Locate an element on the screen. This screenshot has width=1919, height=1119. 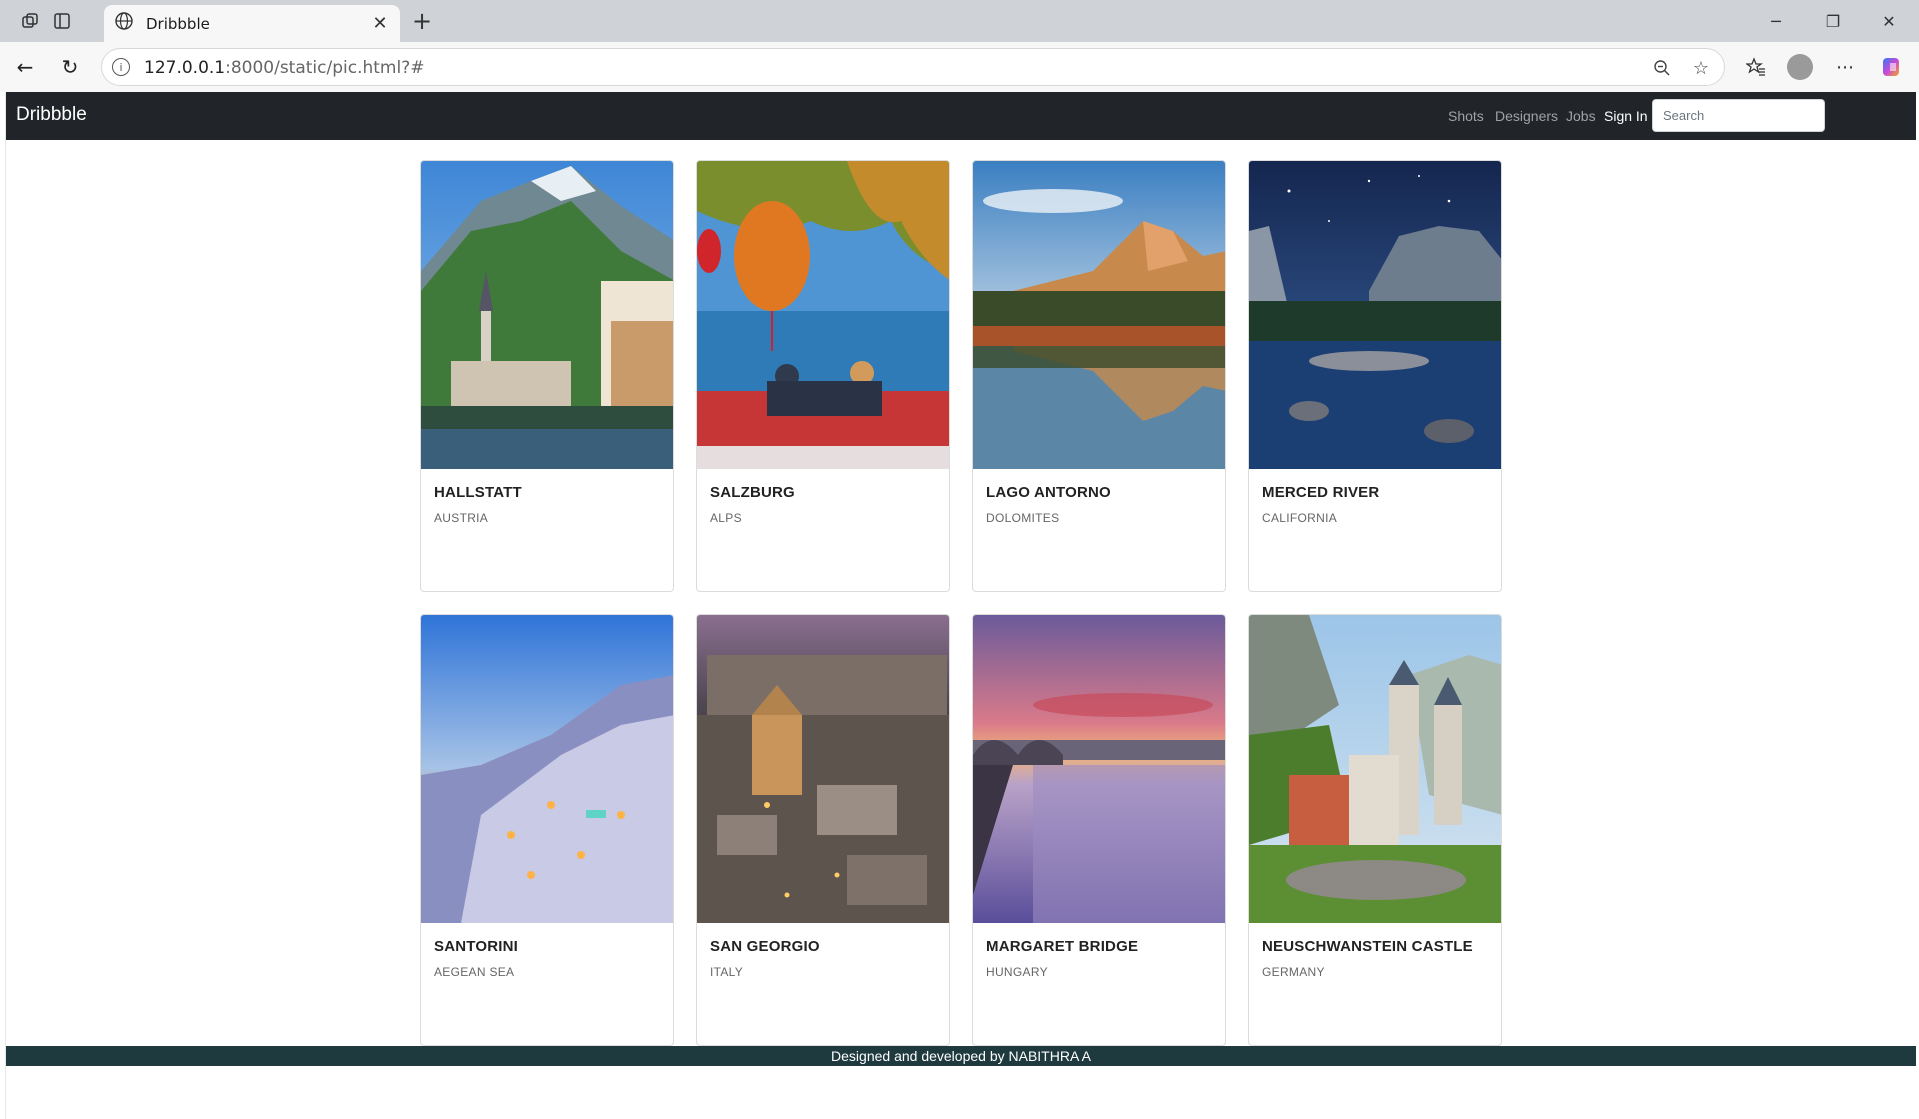
tab-title: Dribbble is located at coordinates (178, 23).